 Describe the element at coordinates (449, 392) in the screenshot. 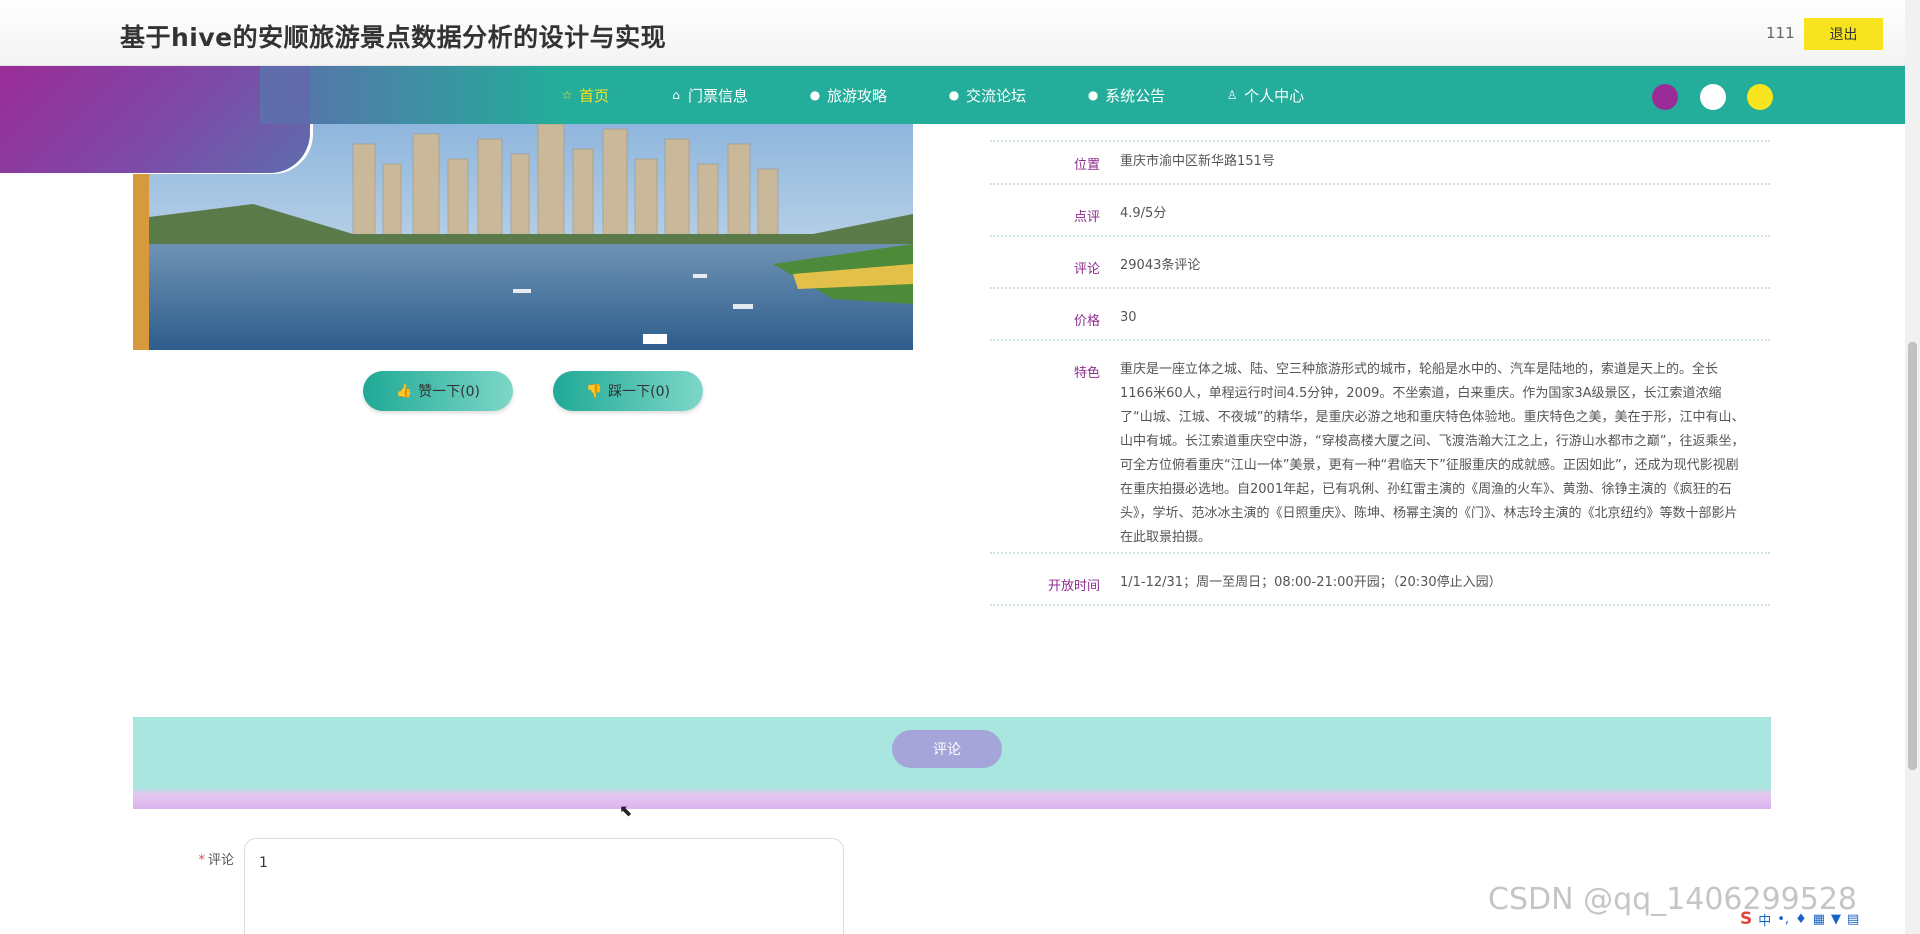

I see `like-label: 赞一下(0)` at that location.